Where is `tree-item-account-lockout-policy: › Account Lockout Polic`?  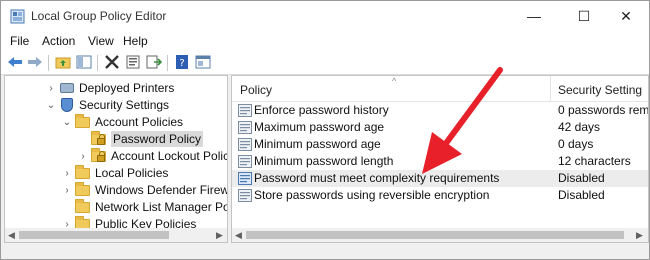 tree-item-account-lockout-policy: › Account Lockout Polic is located at coordinates (152, 156).